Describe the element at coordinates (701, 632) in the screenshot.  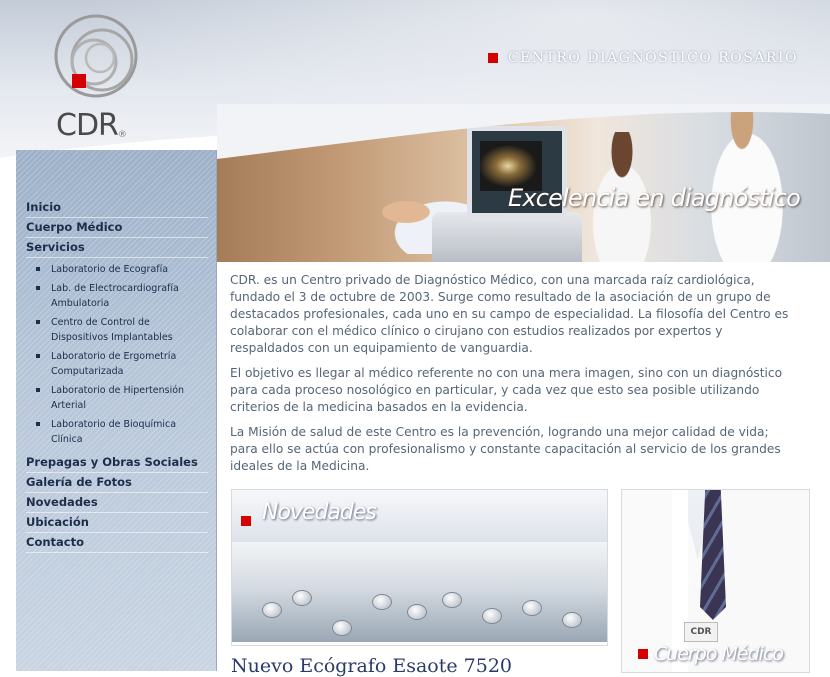
I see `cdr-badge: CDR` at that location.